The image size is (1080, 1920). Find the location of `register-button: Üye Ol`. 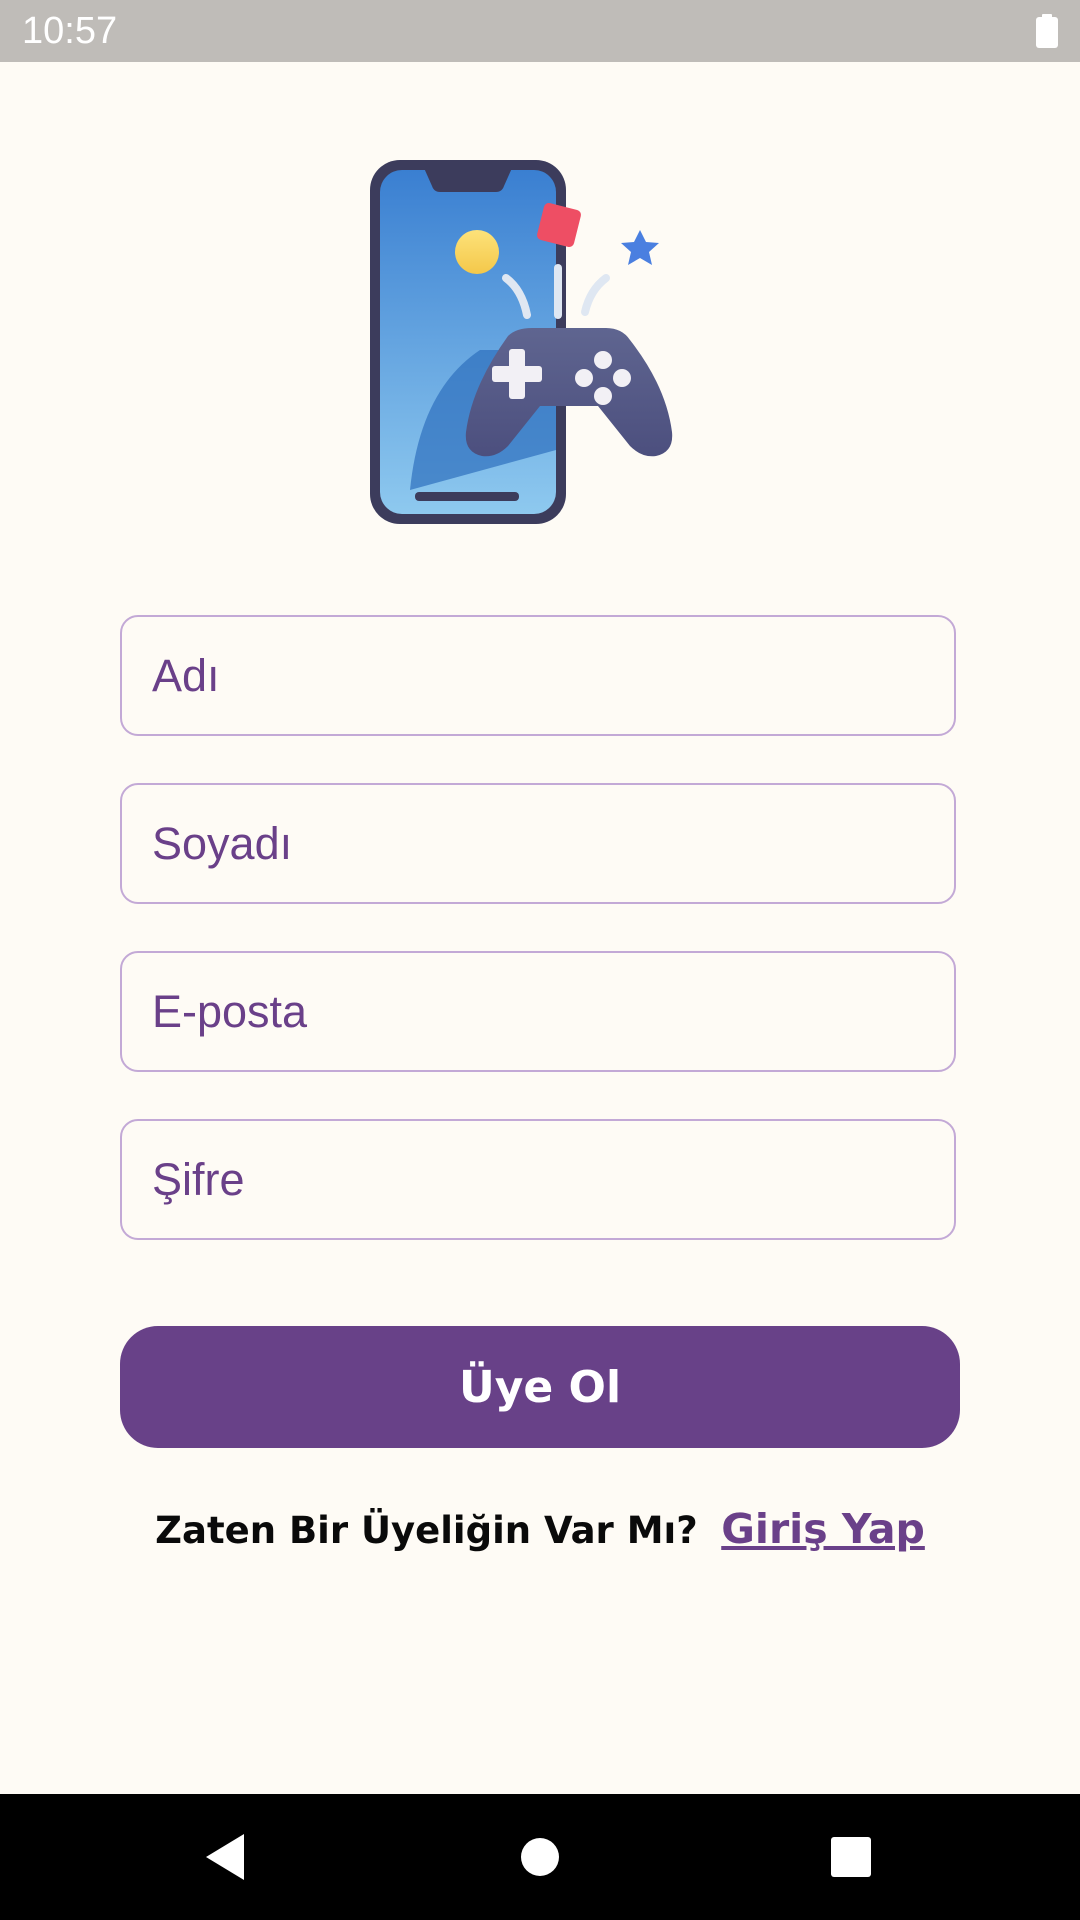

register-button: Üye Ol is located at coordinates (540, 1387).